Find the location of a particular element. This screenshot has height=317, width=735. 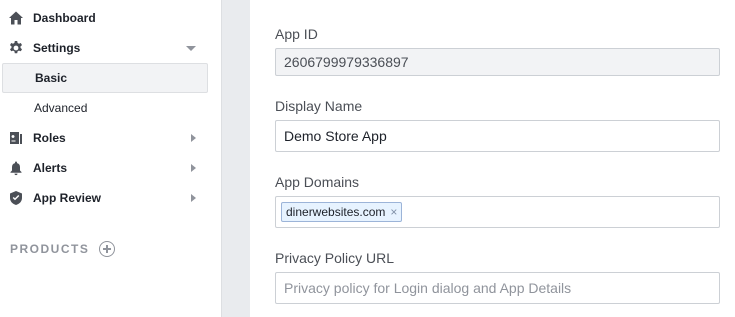

privacy-policy-input is located at coordinates (497, 288).